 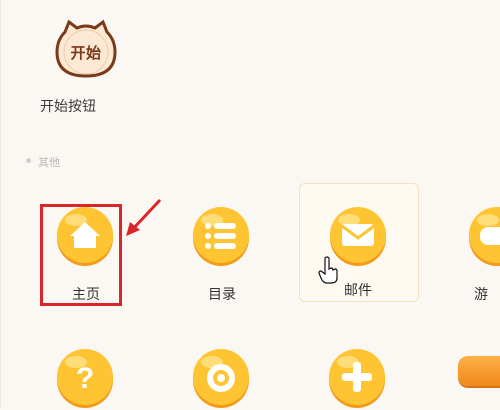 I want to click on tile-label-catalog: 目录, so click(x=222, y=294).